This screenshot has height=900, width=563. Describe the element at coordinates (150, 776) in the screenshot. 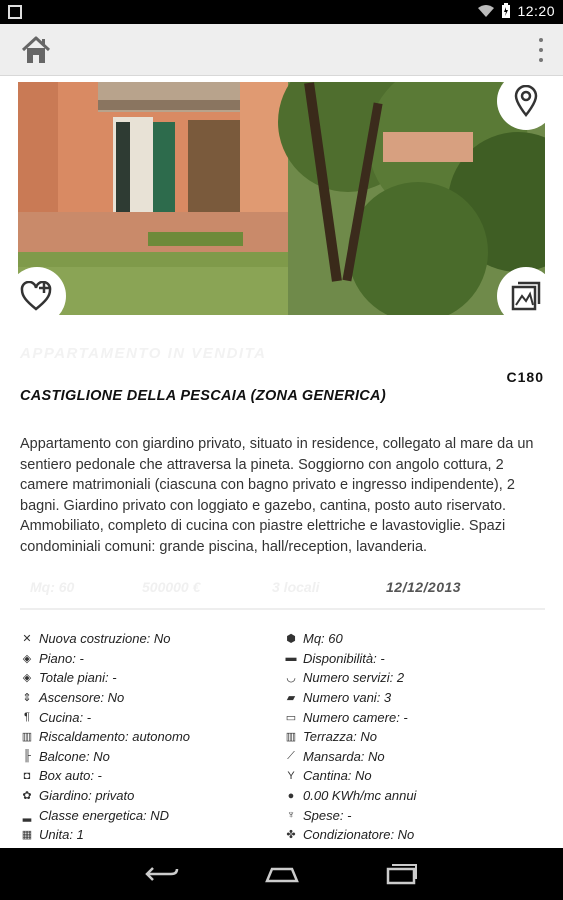

I see `detail-row: ◘ Box auto: -` at that location.